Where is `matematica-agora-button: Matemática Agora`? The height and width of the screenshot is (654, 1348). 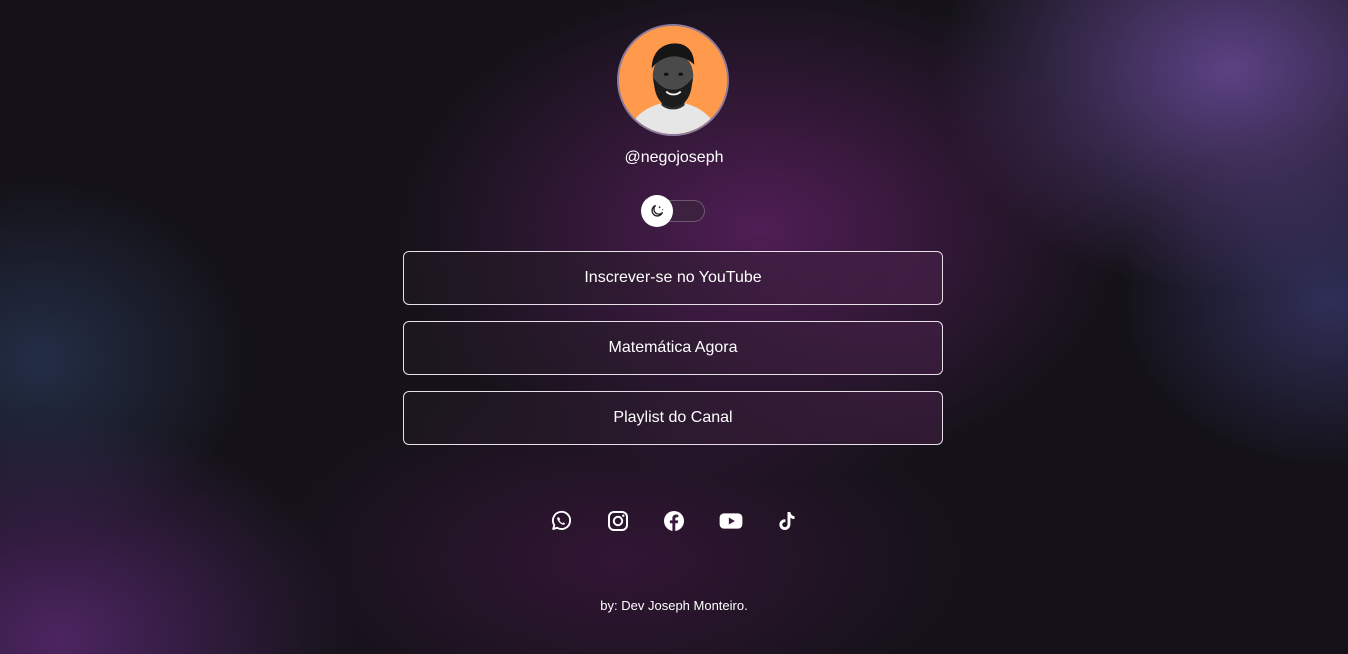
matematica-agora-button: Matemática Agora is located at coordinates (673, 348).